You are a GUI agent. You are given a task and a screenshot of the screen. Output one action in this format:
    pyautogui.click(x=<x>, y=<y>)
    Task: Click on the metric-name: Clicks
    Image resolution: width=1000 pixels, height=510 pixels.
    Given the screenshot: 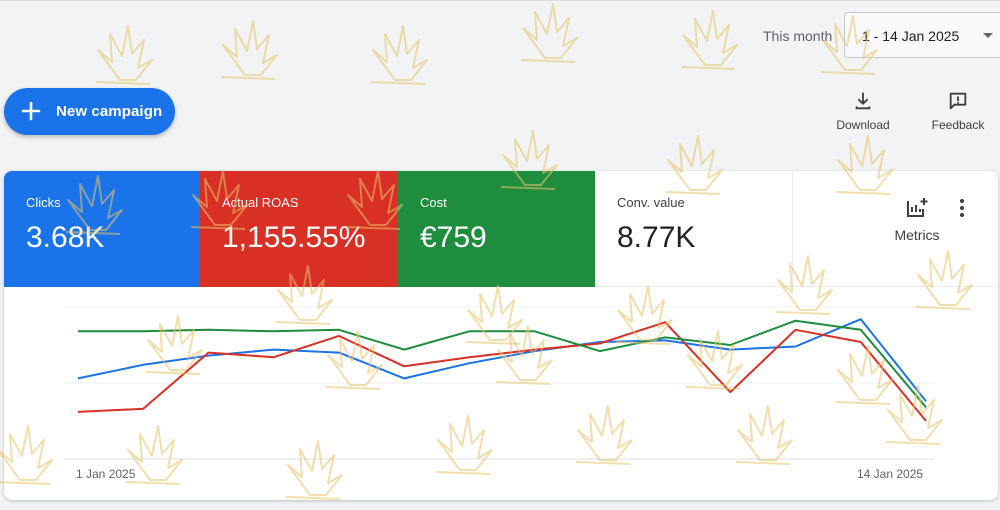 What is the action you would take?
    pyautogui.click(x=43, y=202)
    